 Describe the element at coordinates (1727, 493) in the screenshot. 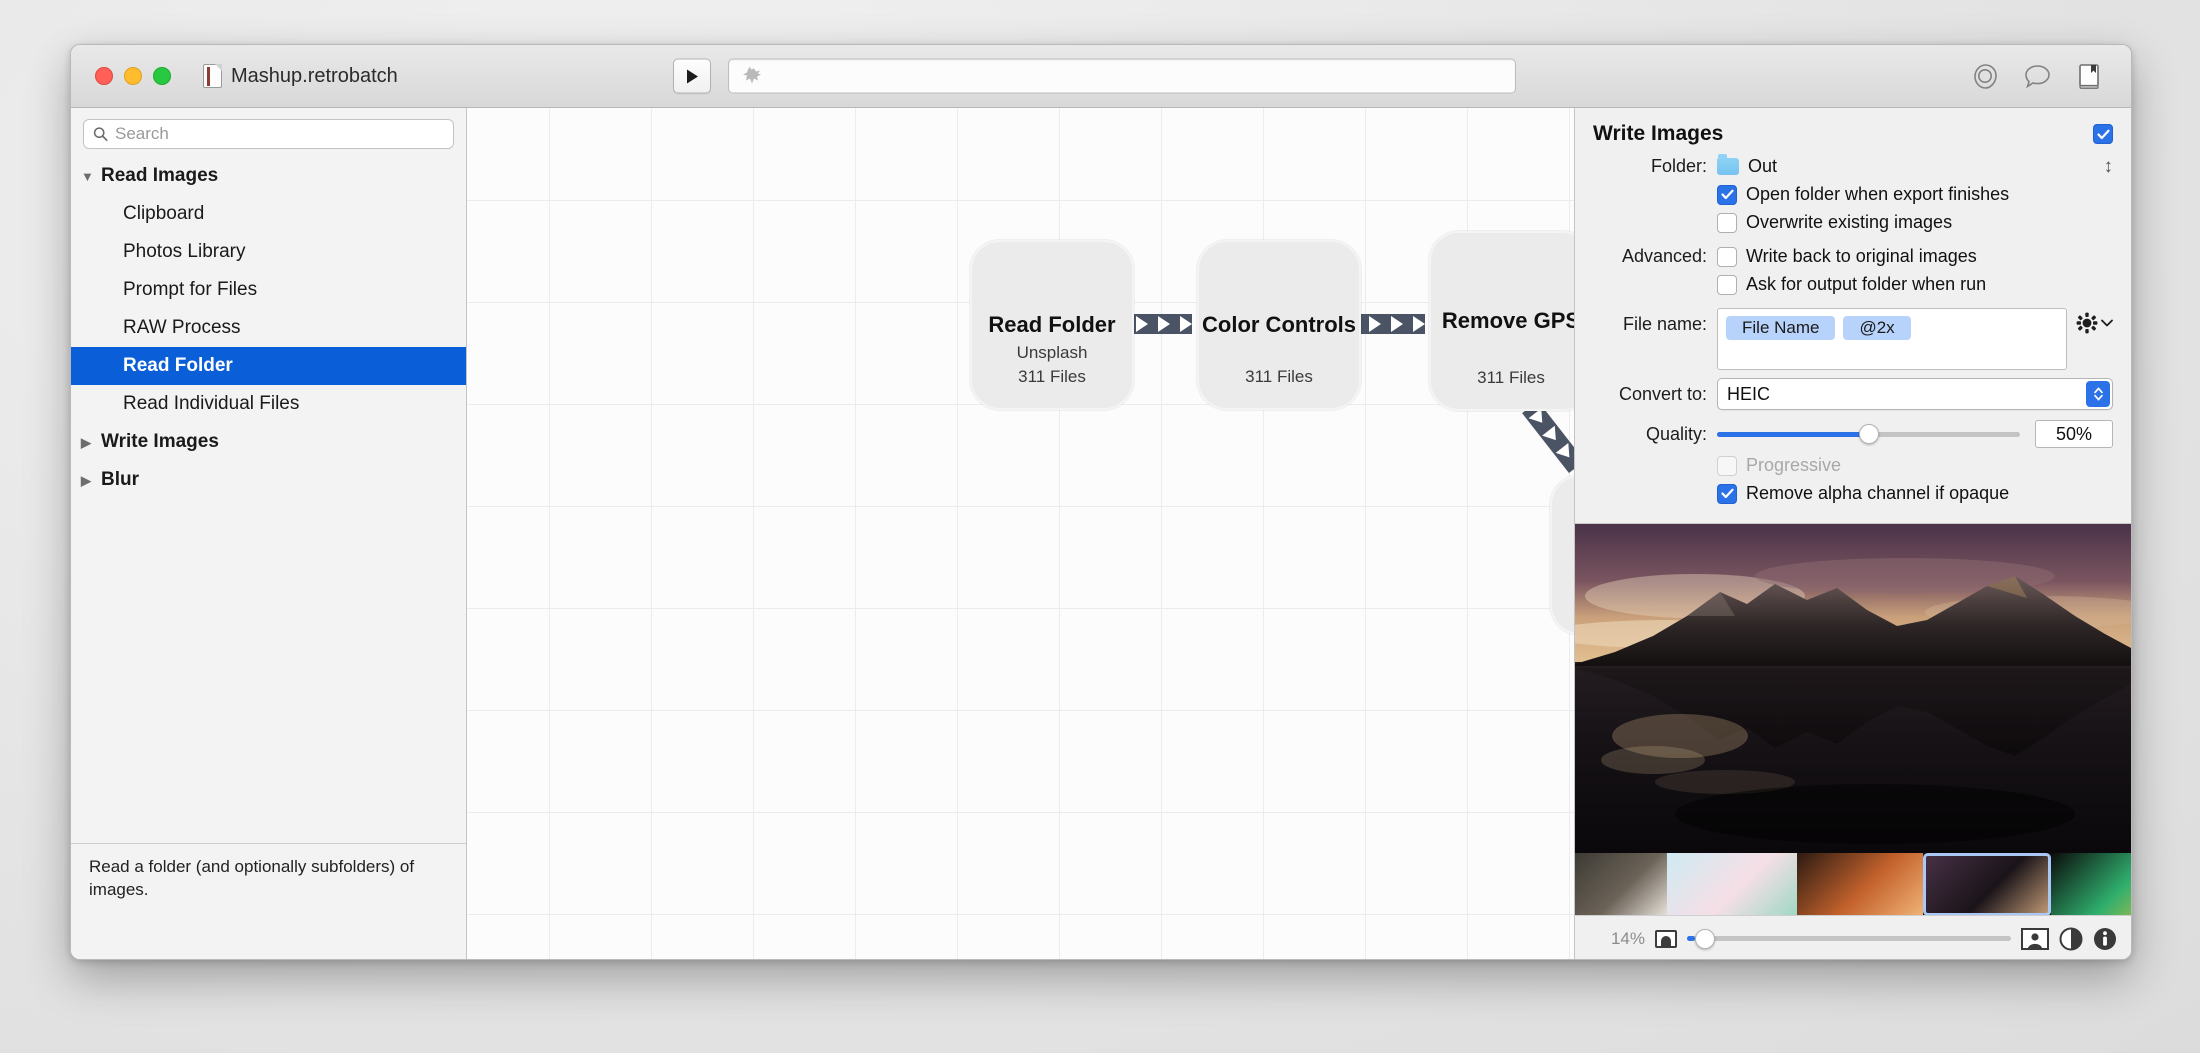

I see `remove-alpha-checkbox` at that location.